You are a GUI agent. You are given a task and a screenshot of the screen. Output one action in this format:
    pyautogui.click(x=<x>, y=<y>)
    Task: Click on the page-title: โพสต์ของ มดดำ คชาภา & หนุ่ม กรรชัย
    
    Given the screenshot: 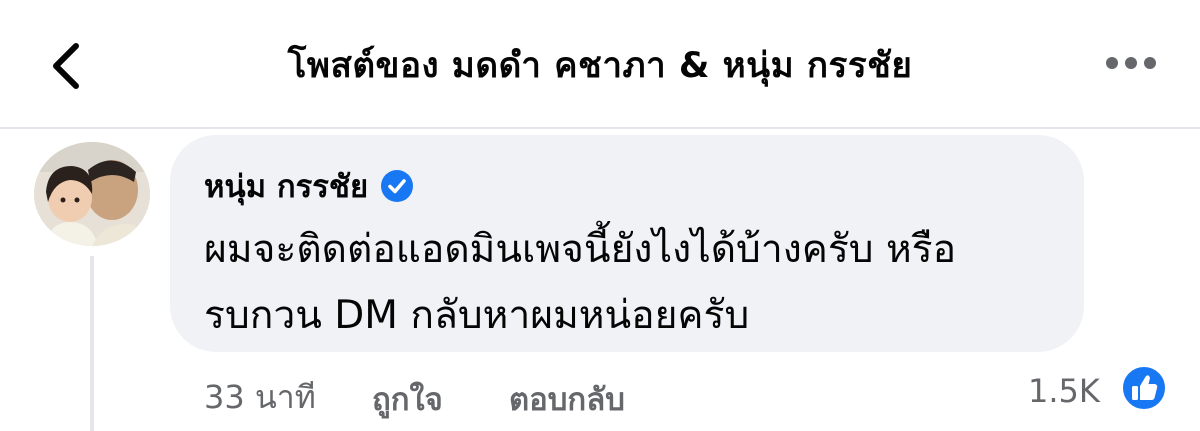 What is the action you would take?
    pyautogui.click(x=600, y=66)
    